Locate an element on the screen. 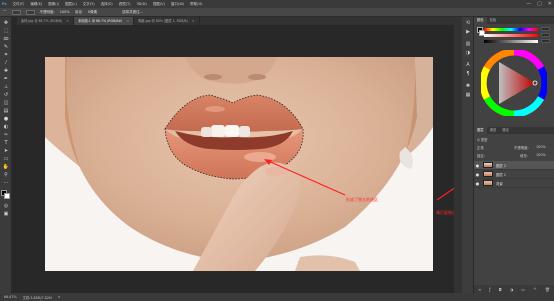 The width and height of the screenshot is (554, 301). tab-layers: 图层 is located at coordinates (480, 130).